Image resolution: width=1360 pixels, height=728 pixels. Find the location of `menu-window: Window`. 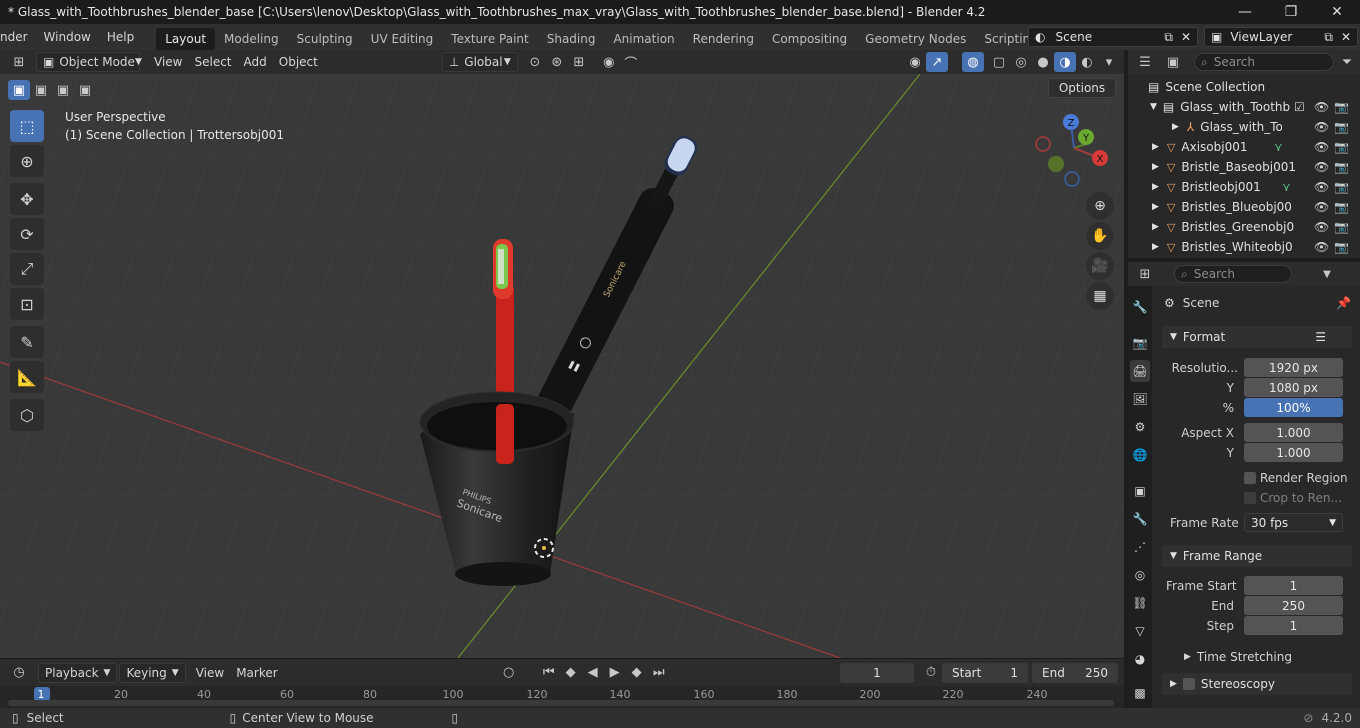

menu-window: Window is located at coordinates (67, 37).